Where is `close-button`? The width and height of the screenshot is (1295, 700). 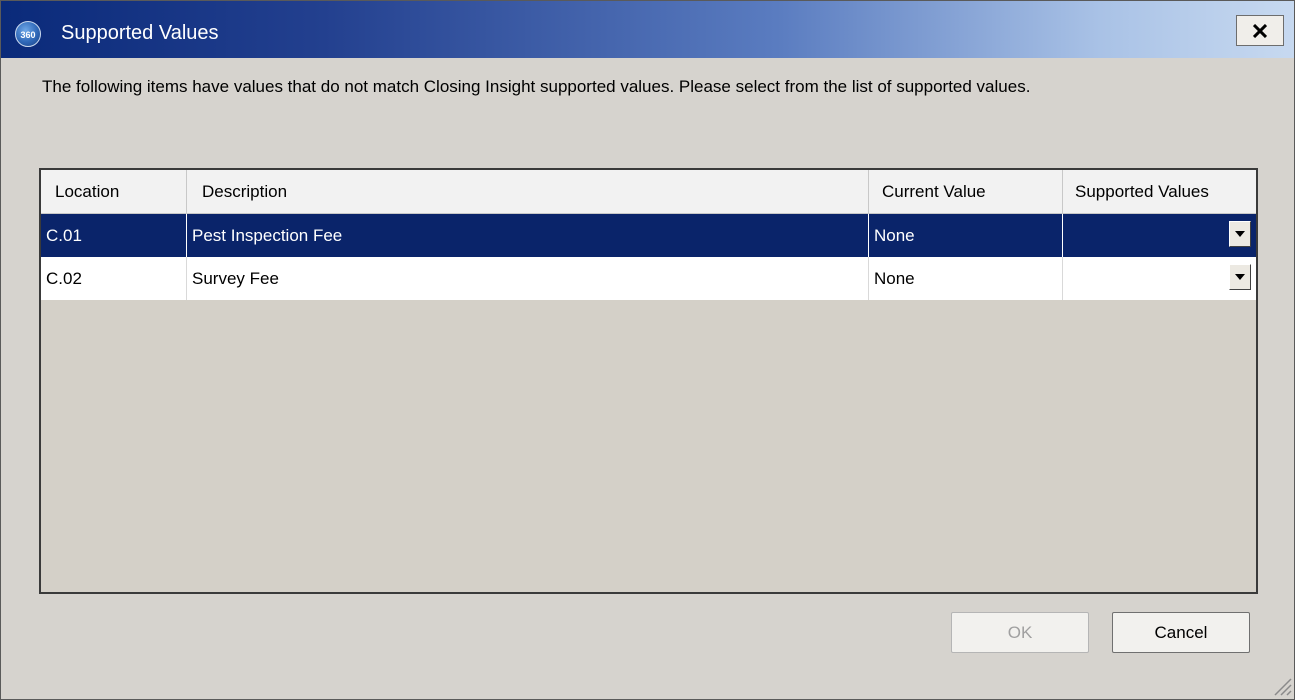
close-button is located at coordinates (1260, 30).